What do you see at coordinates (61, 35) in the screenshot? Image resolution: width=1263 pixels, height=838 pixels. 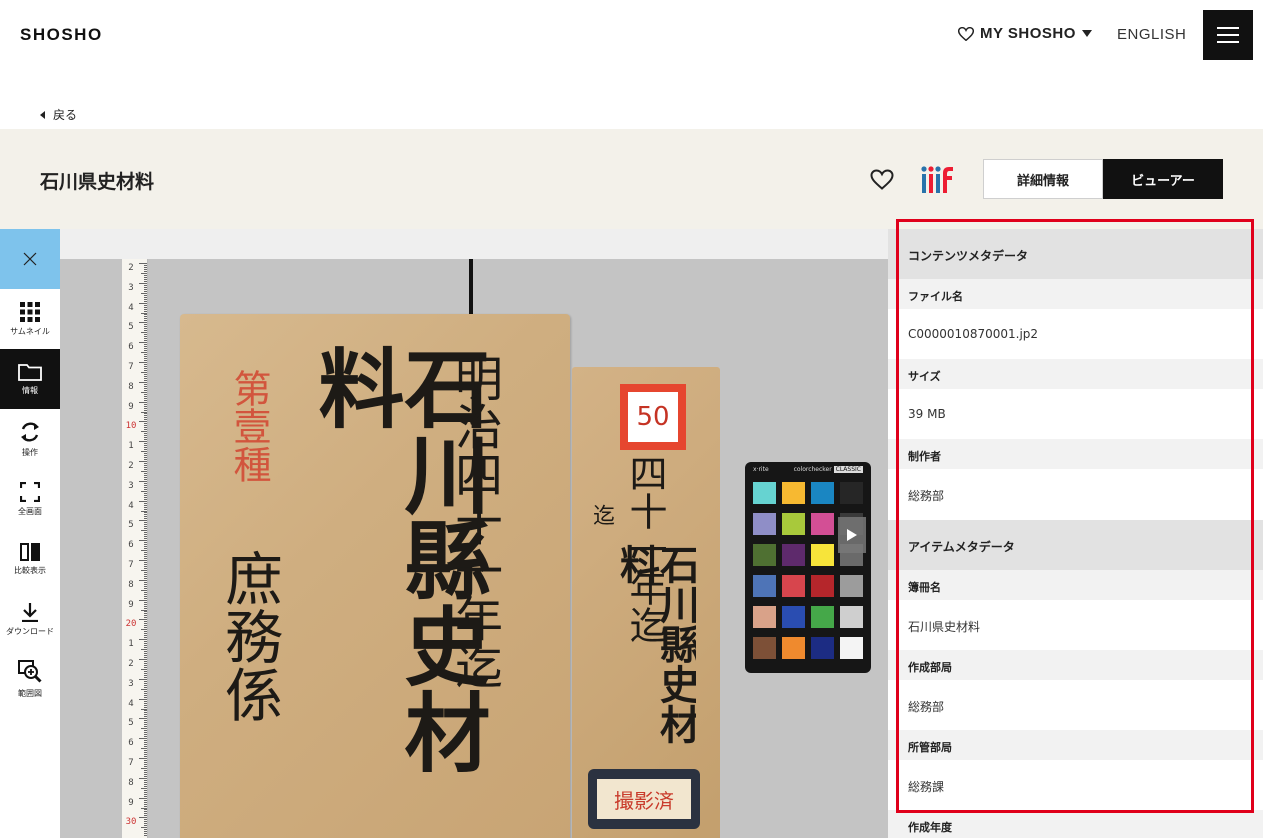 I see `site-logo: SHOSHO` at bounding box center [61, 35].